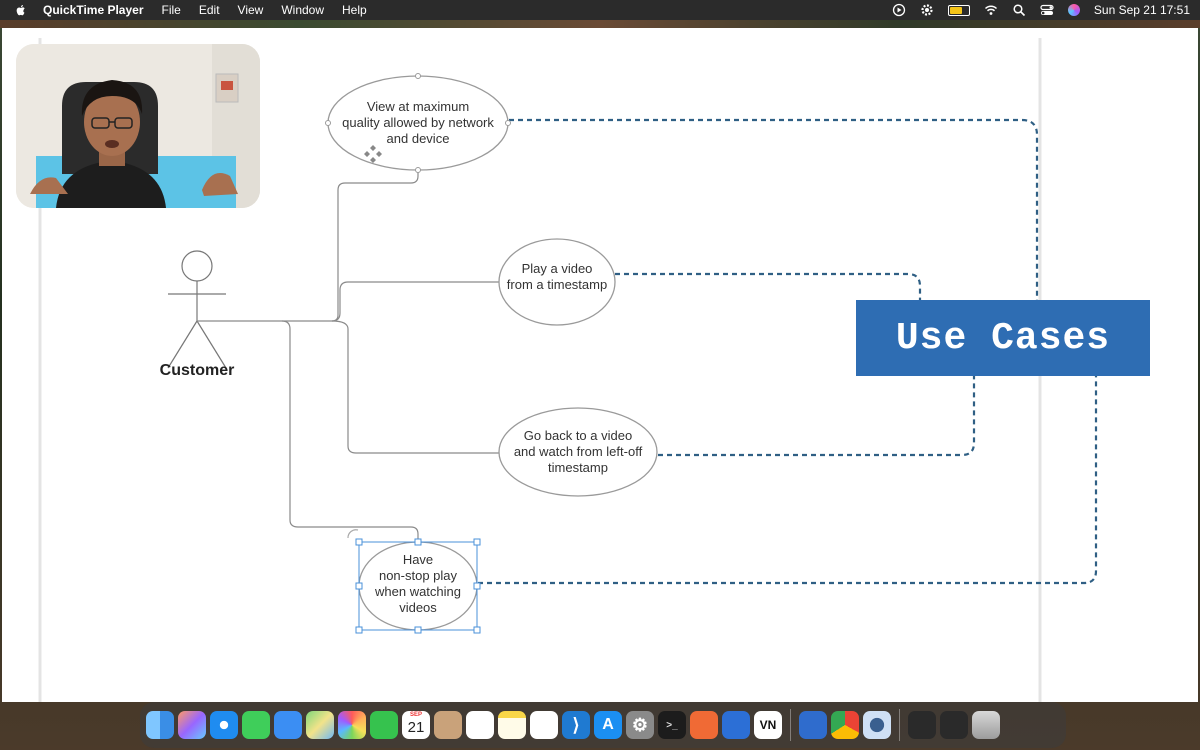  What do you see at coordinates (544, 725) in the screenshot?
I see `freeform-icon` at bounding box center [544, 725].